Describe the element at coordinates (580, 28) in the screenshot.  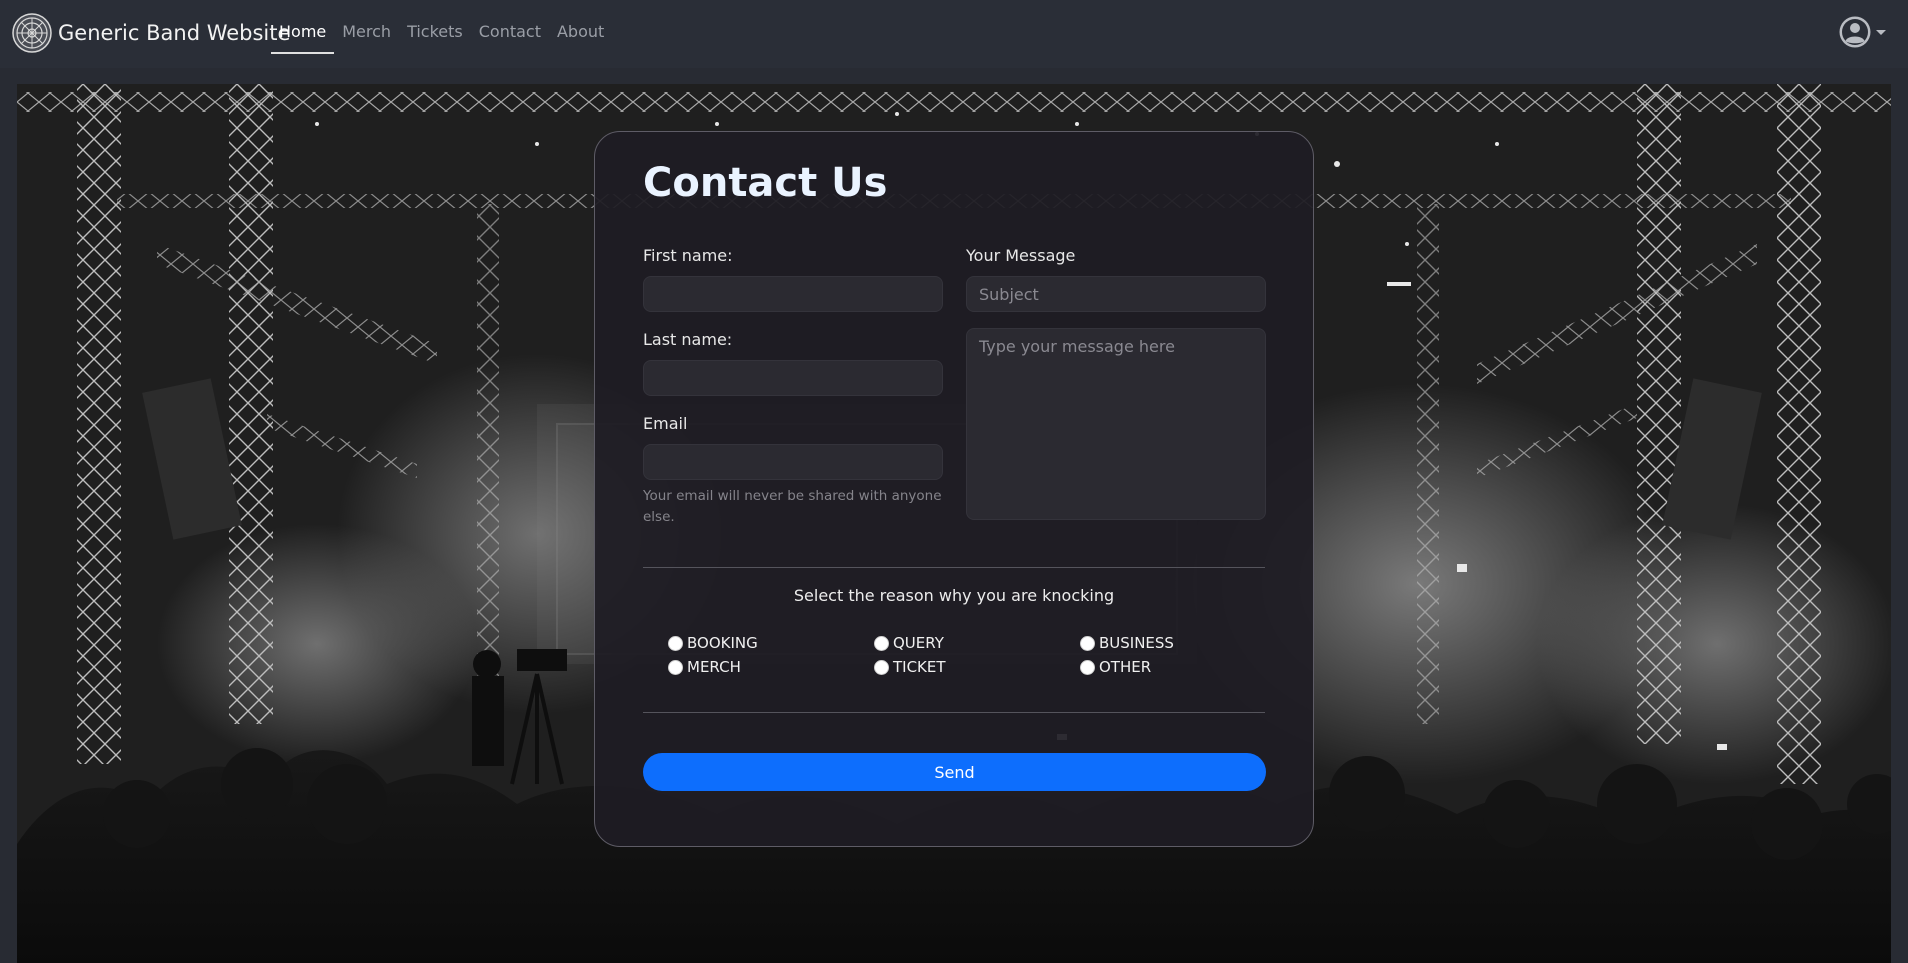
I see `nav-link-about: About` at that location.